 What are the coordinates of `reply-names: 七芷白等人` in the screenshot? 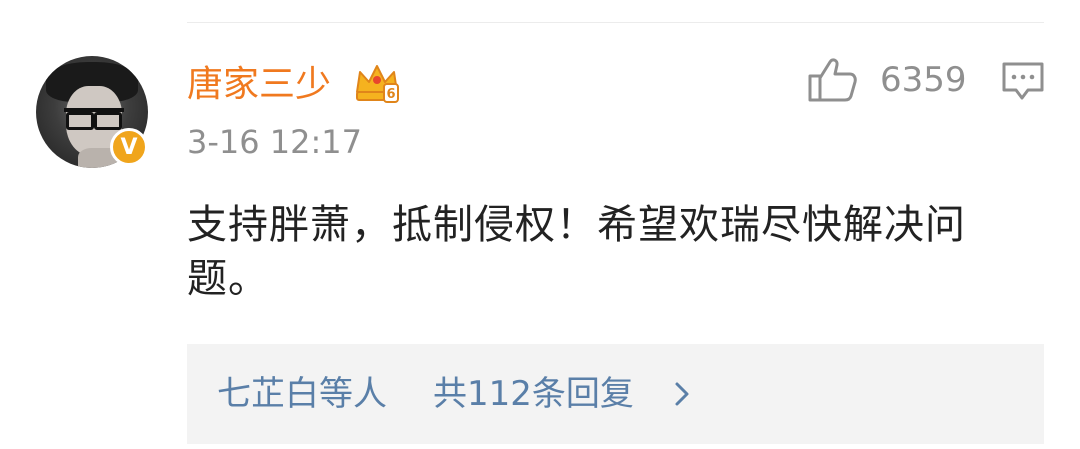 It's located at (302, 394).